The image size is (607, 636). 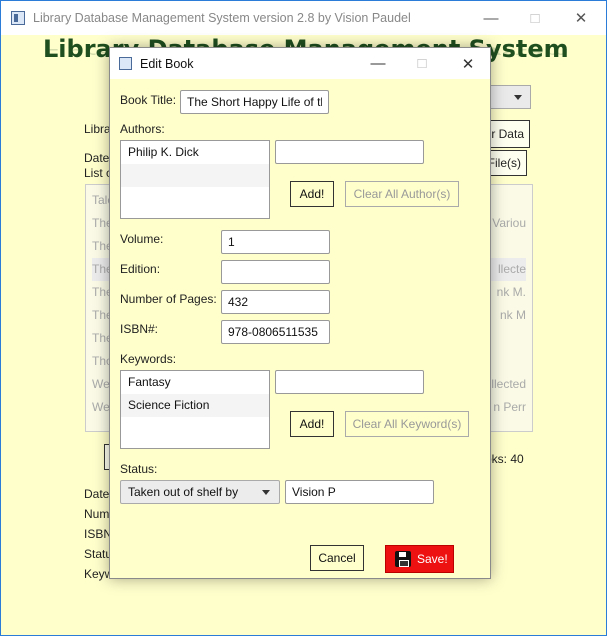 I want to click on status-label: Status:, so click(x=139, y=469).